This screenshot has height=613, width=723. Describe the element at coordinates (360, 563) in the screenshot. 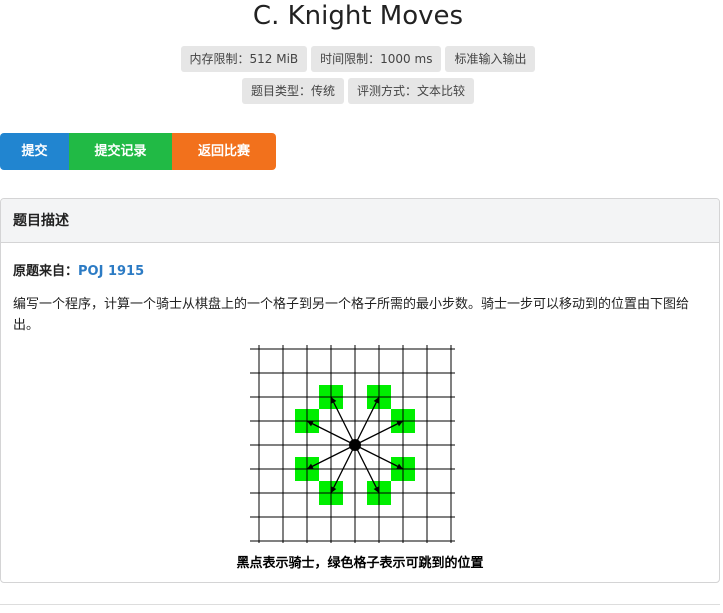

I see `figure-caption: 黑点表示骑士，绿色格子表示可跳到的位置` at that location.